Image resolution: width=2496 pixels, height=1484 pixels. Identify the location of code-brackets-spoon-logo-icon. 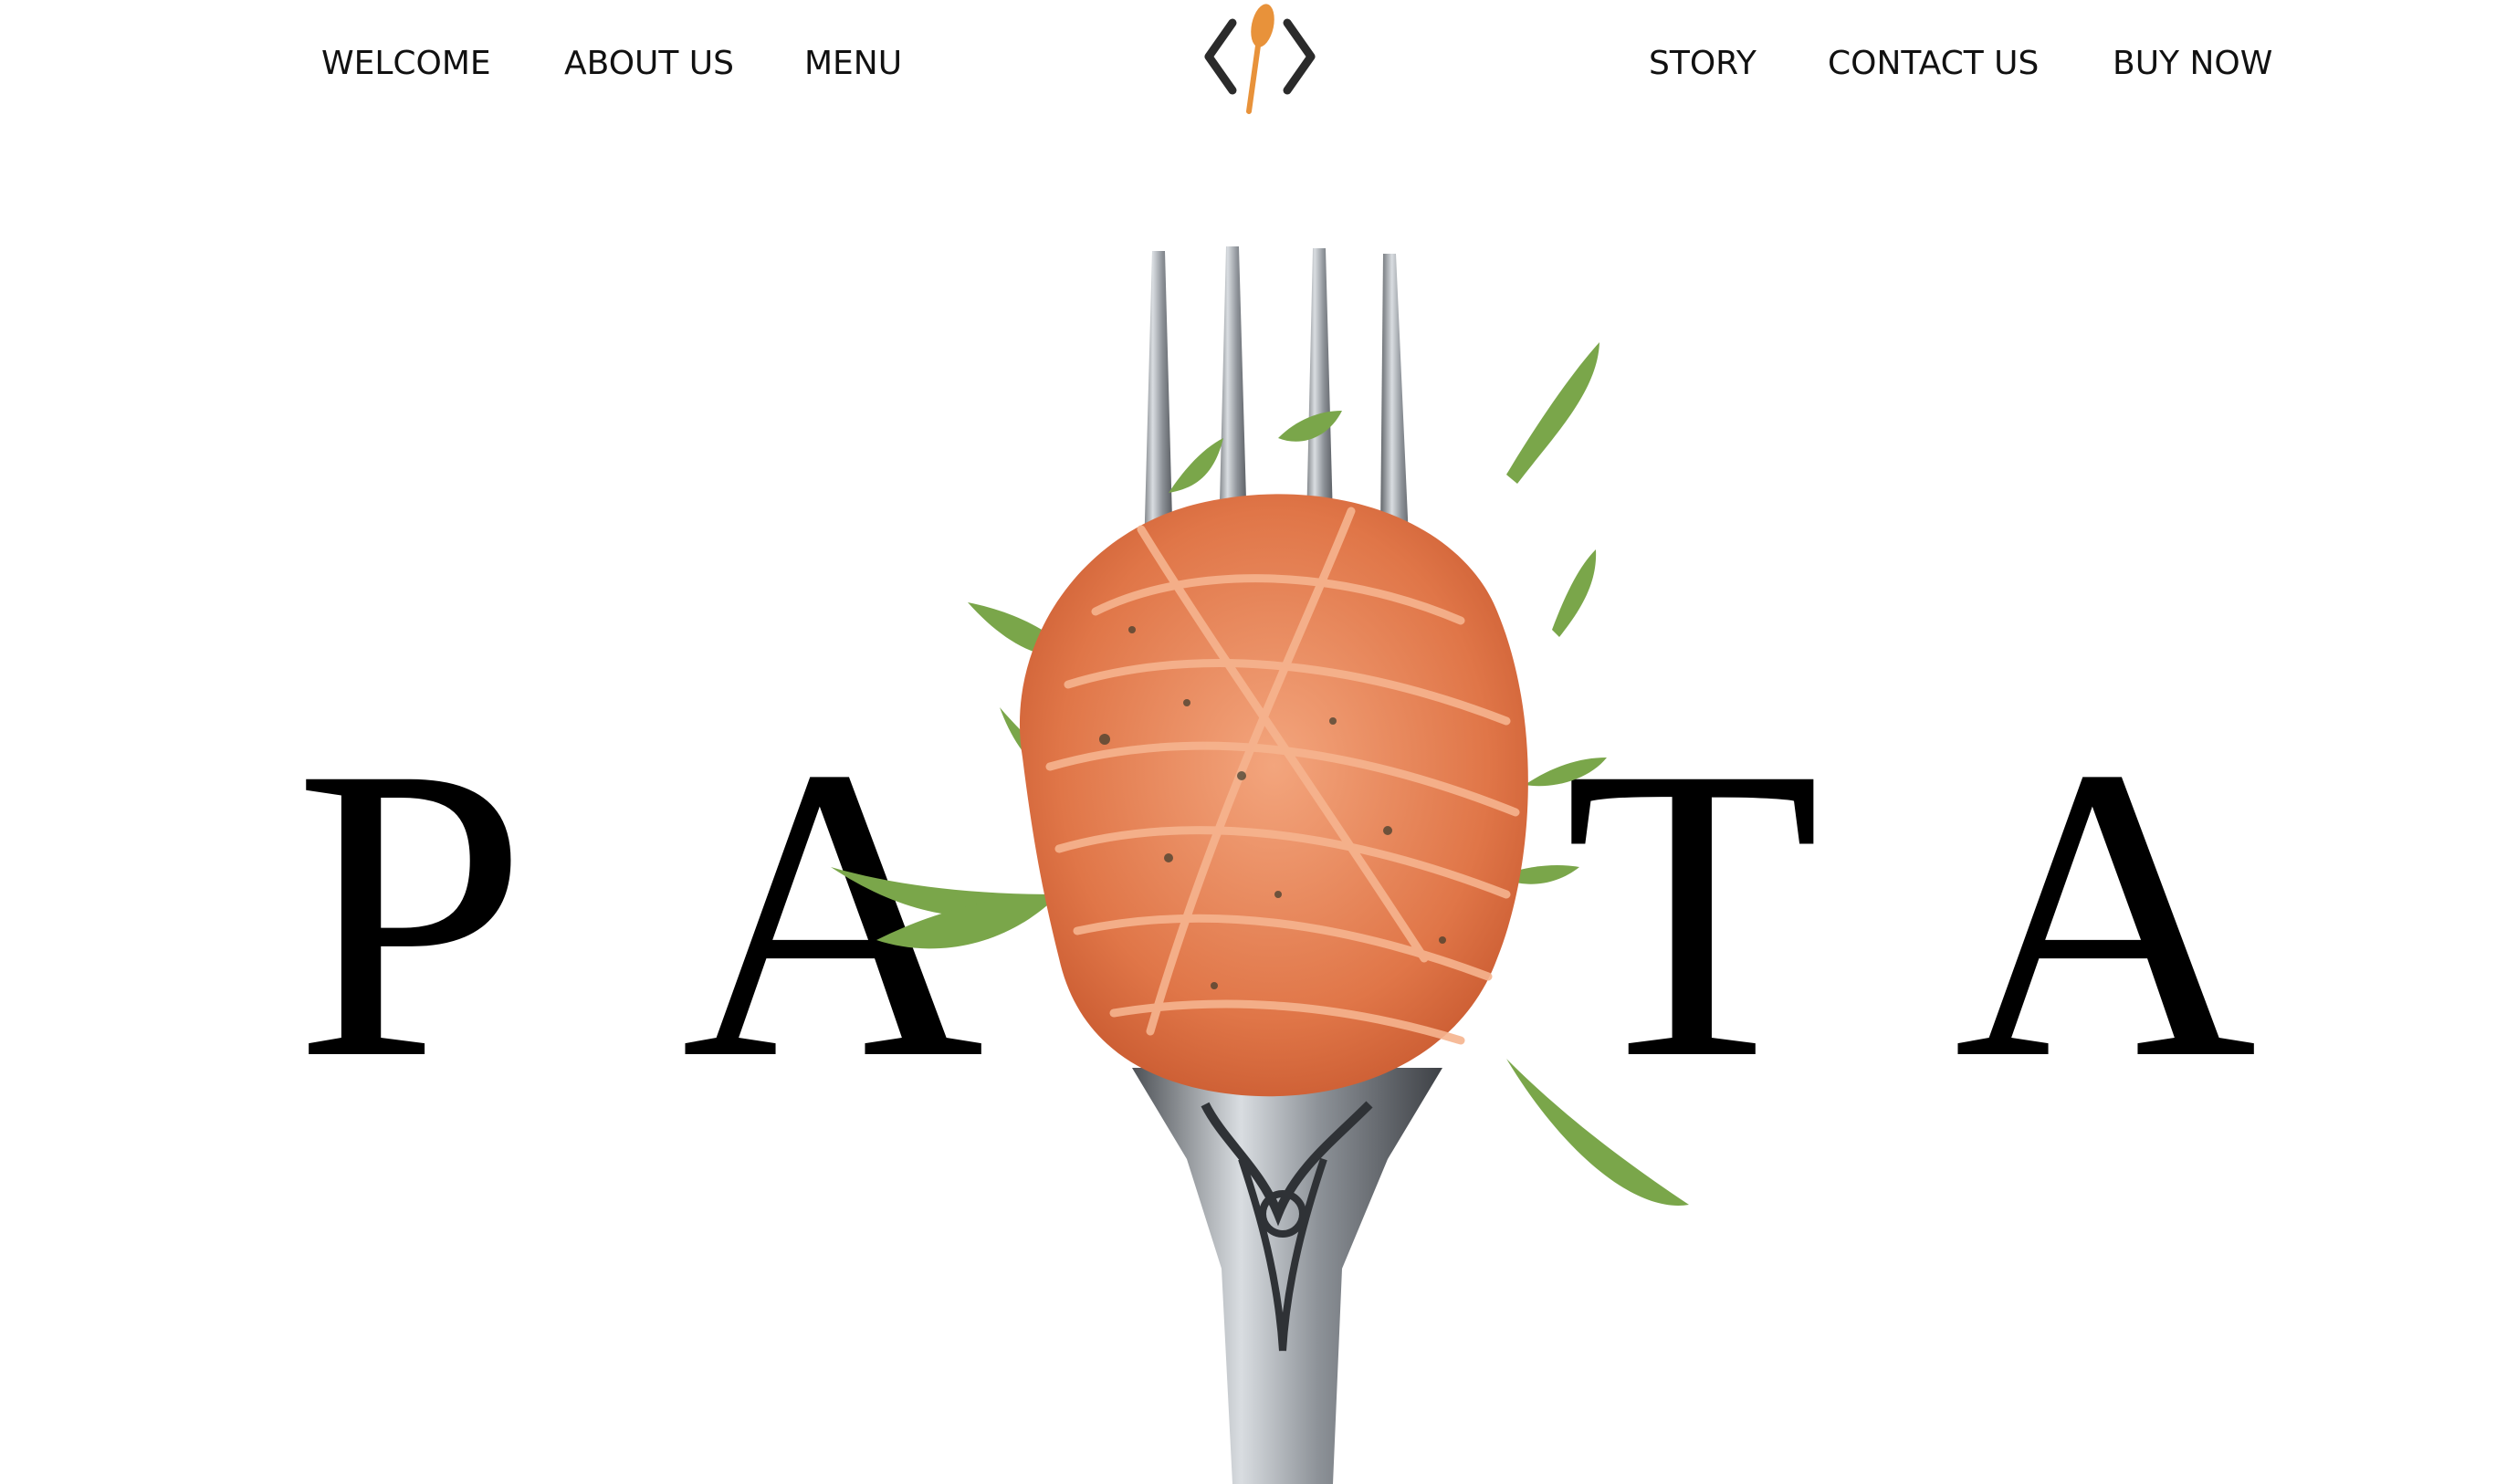
(1260, 59).